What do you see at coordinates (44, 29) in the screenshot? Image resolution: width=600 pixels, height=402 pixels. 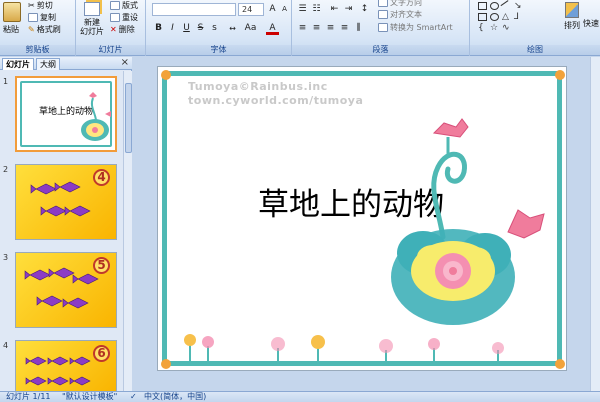 I see `format-painter-button: ✎ 格式刷` at bounding box center [44, 29].